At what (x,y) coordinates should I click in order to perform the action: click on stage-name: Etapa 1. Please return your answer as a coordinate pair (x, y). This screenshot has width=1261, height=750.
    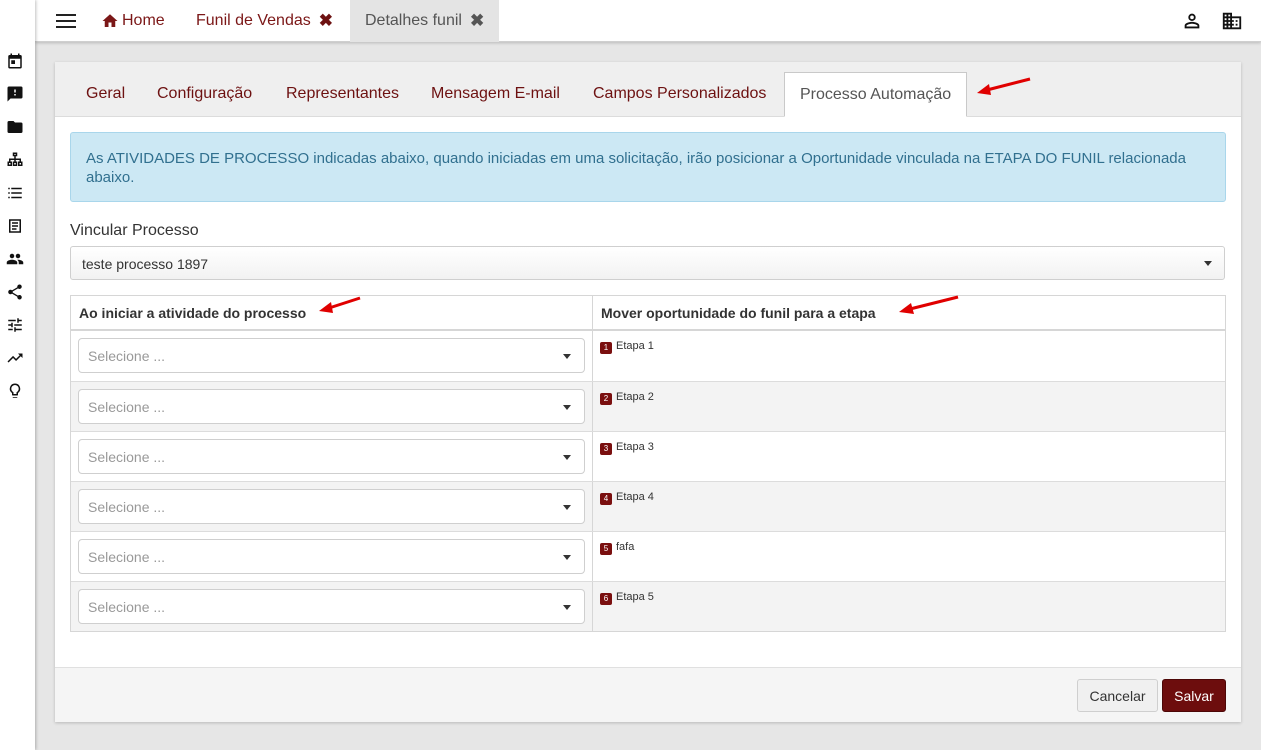
    Looking at the image, I should click on (635, 346).